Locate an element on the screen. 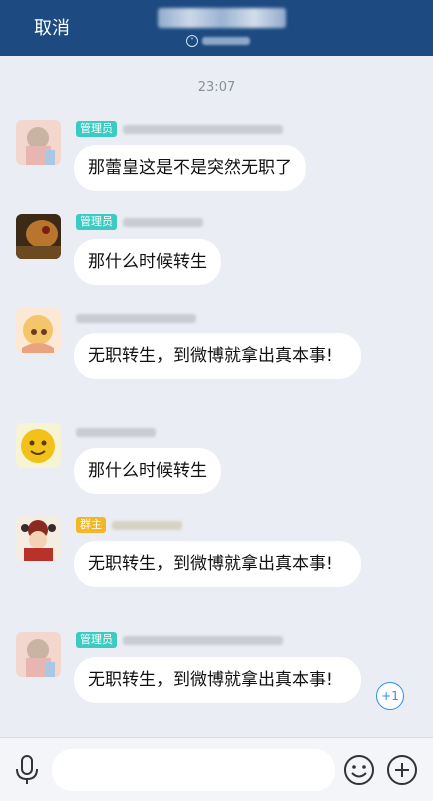 Image resolution: width=433 pixels, height=801 pixels. input-bar is located at coordinates (216, 769).